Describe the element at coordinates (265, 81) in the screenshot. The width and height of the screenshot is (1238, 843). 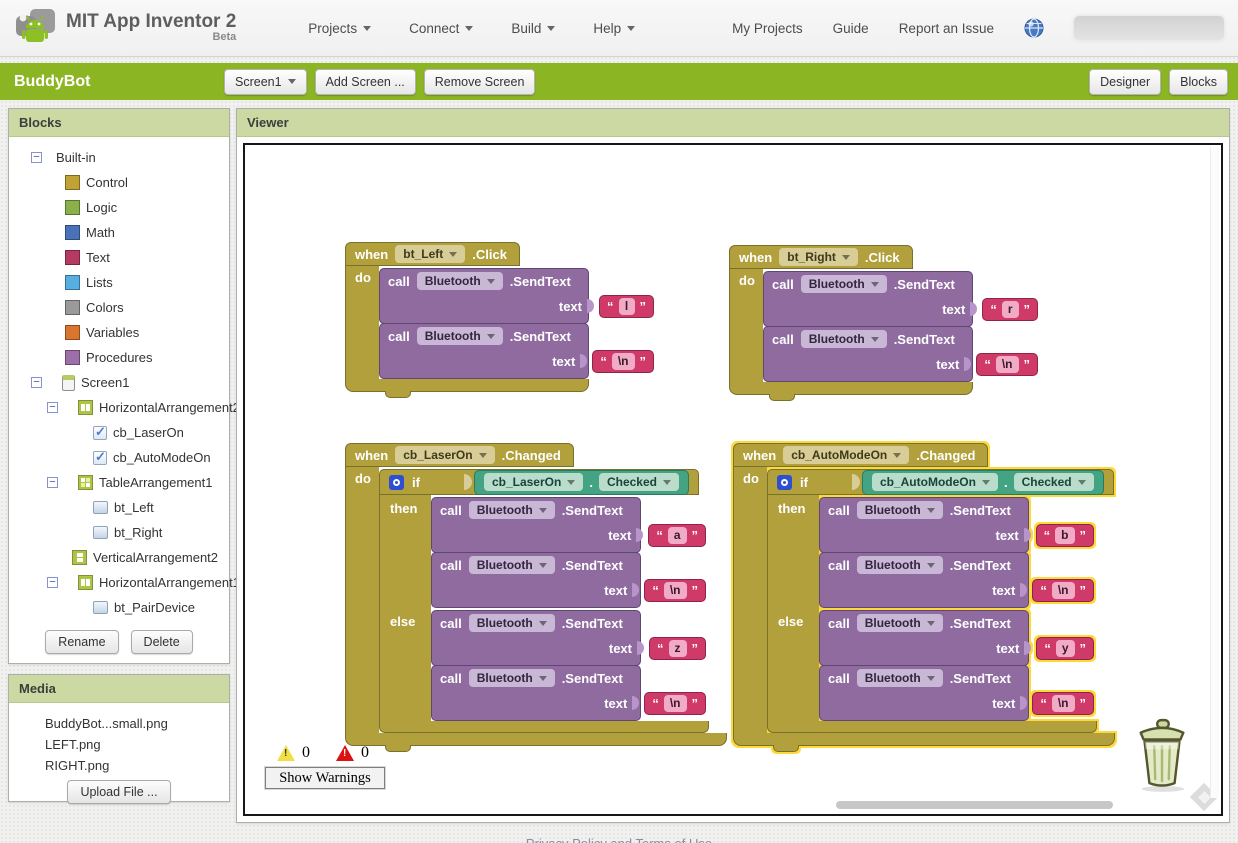
I see `screen-selector: Screen1` at that location.